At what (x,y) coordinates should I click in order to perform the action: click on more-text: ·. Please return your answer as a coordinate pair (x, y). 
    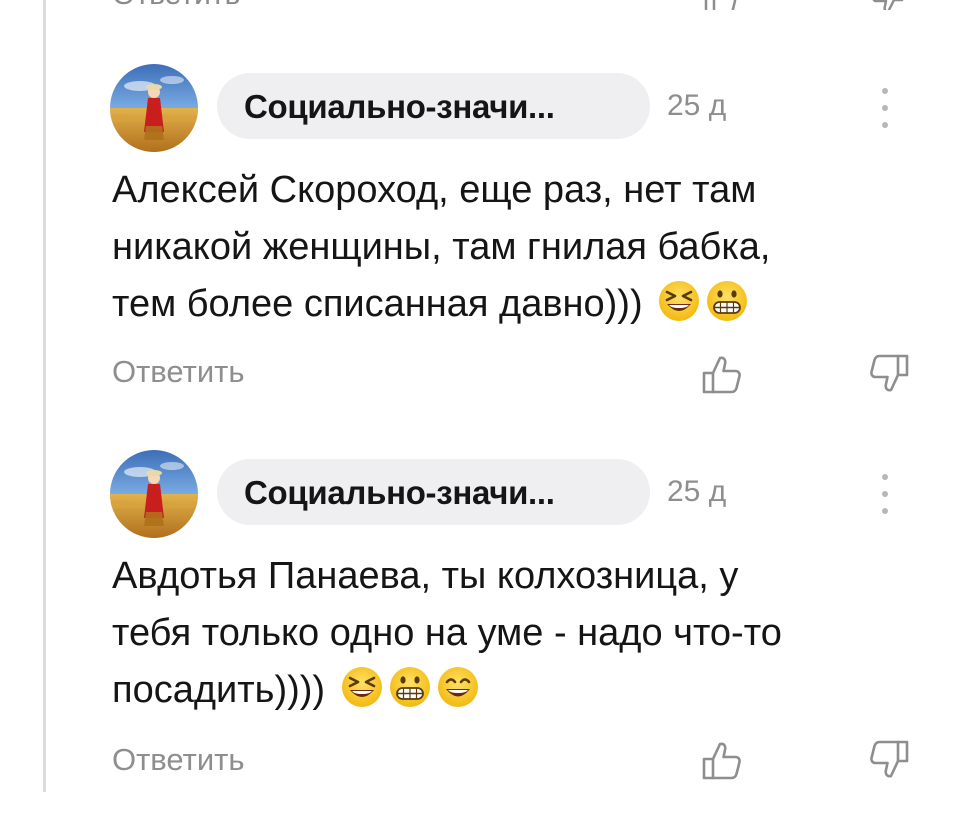
    Looking at the image, I should click on (805, 5).